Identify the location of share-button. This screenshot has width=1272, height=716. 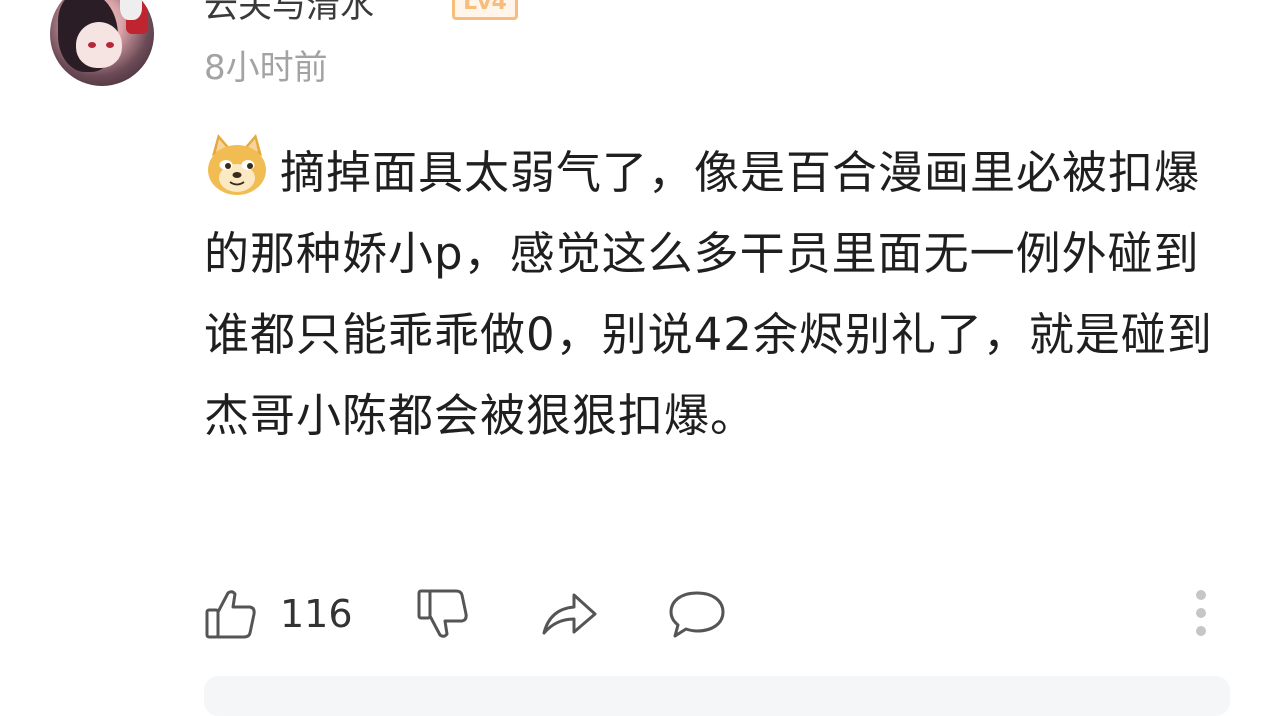
(569, 614).